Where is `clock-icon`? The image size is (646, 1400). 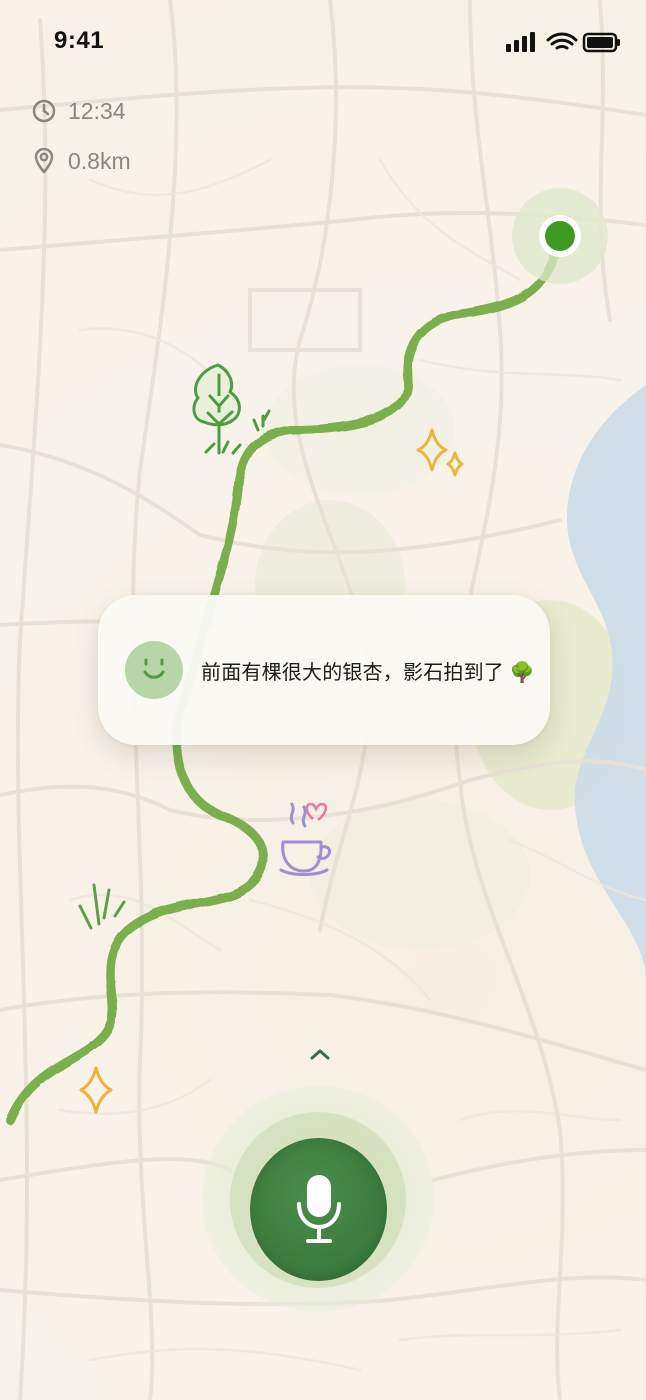 clock-icon is located at coordinates (44, 111).